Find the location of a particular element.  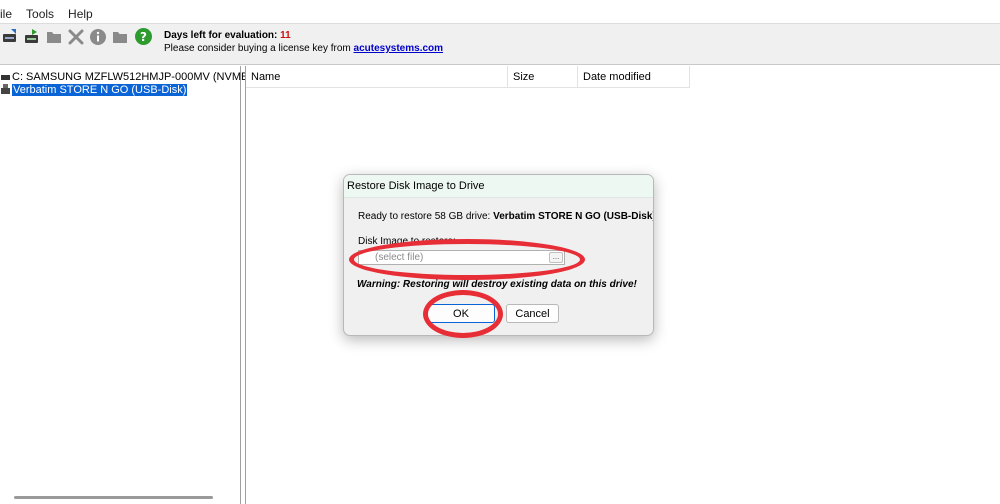

column-header-size: Size is located at coordinates (543, 77).